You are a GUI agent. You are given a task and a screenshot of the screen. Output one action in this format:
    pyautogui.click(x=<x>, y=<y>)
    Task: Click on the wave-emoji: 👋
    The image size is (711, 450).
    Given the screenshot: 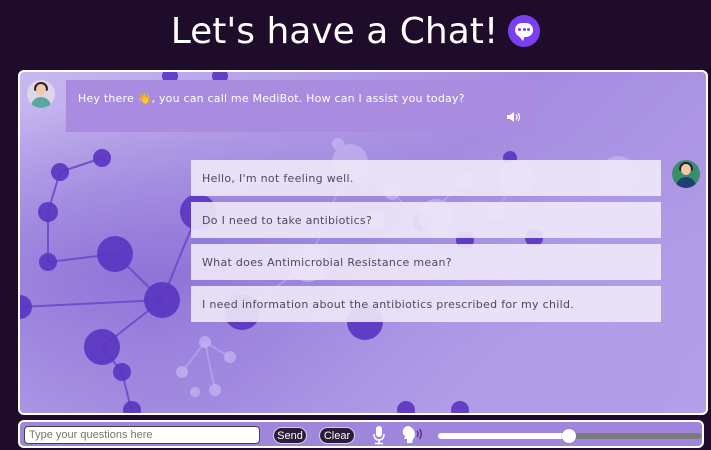 What is the action you would take?
    pyautogui.click(x=144, y=98)
    